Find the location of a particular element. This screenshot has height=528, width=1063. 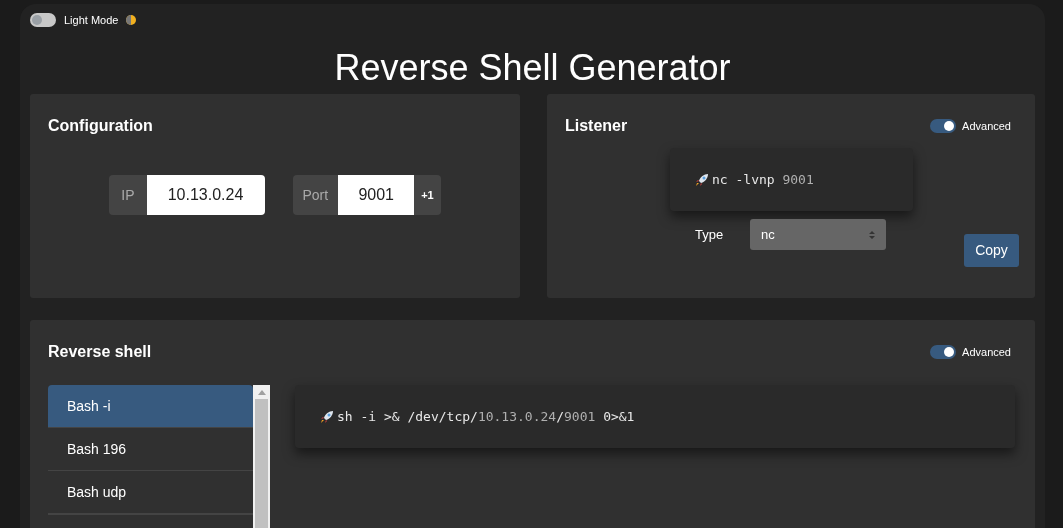

port-input: 9001 is located at coordinates (376, 195).